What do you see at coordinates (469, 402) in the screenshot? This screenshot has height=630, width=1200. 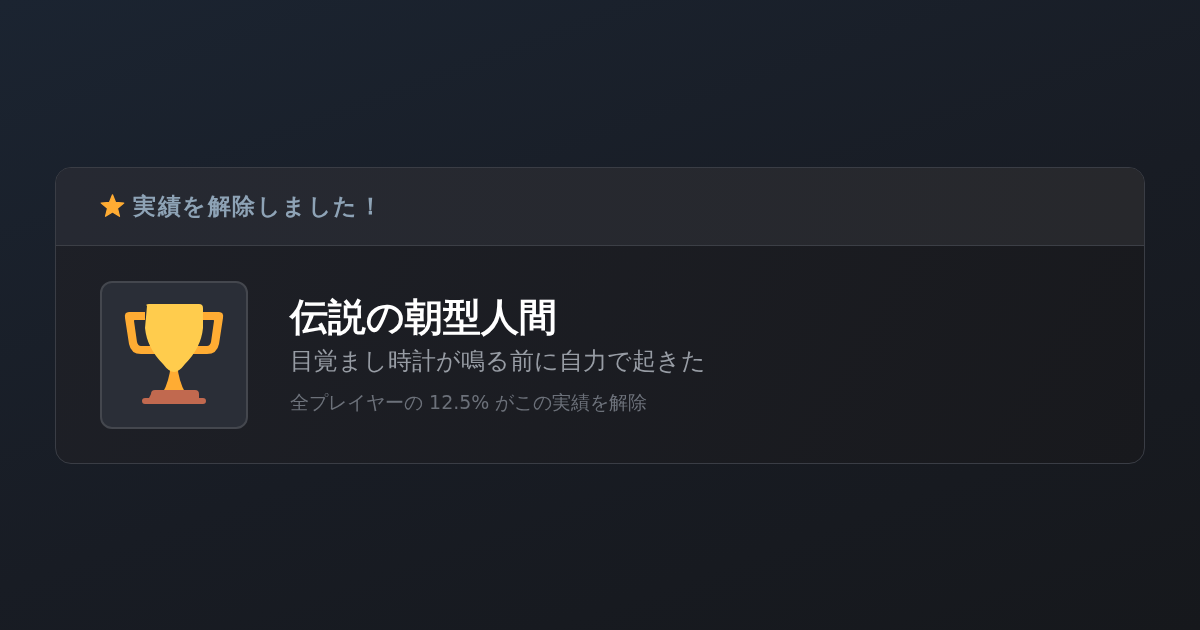 I see `unlock-rate-text: 全プレイヤーの 12.5% がこの実績を解除` at bounding box center [469, 402].